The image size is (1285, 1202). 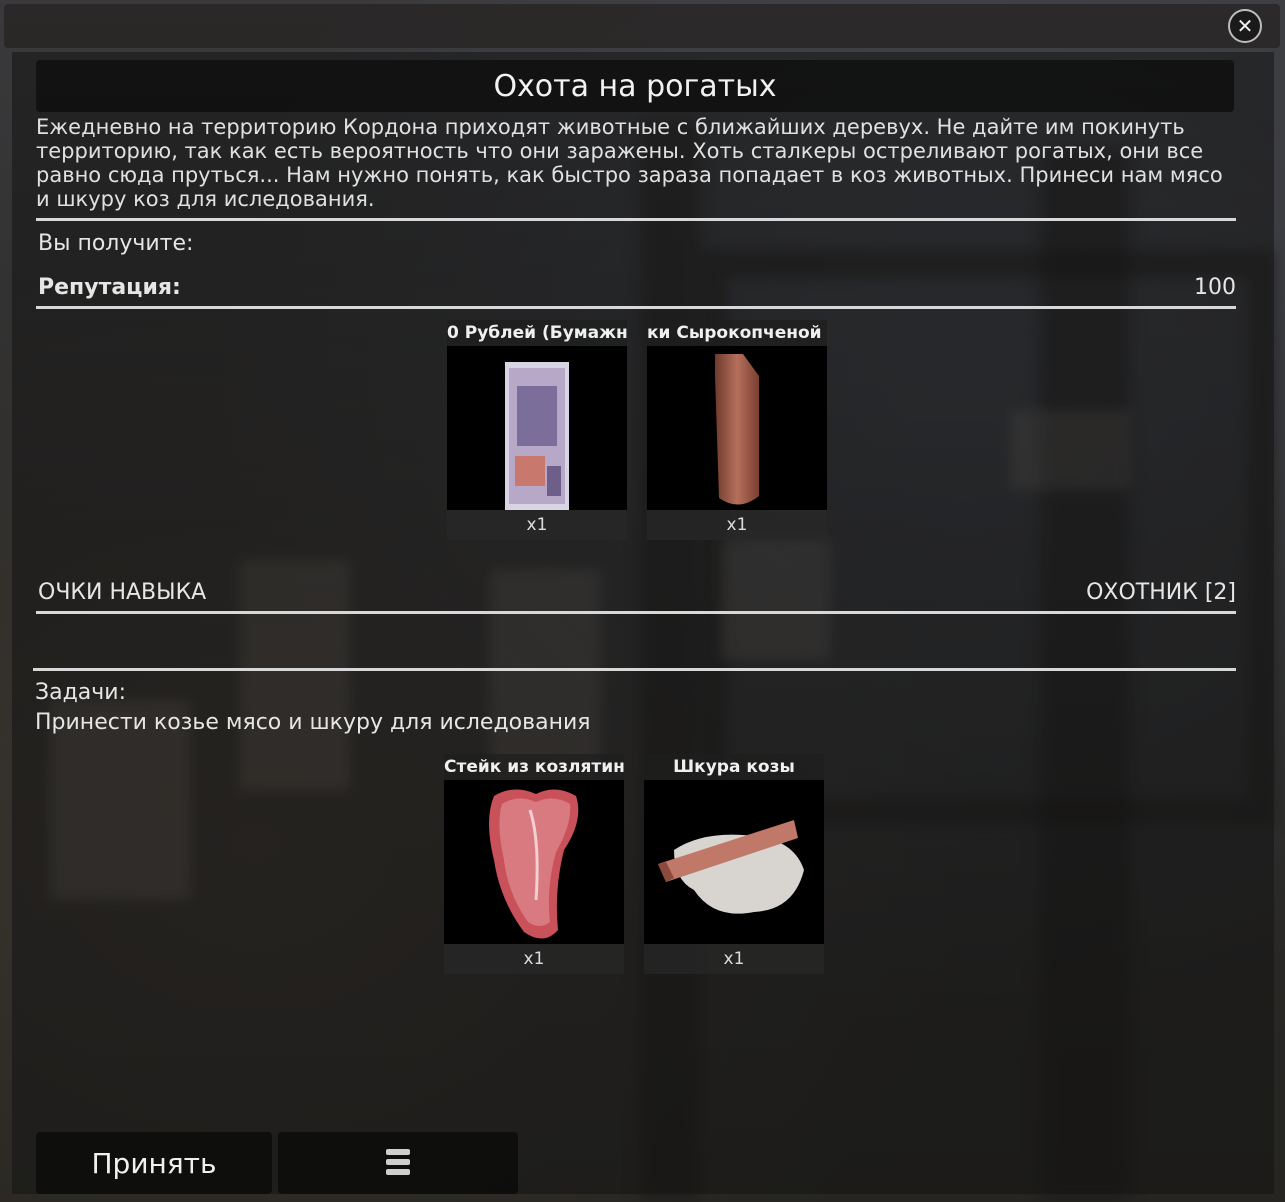 I want to click on secondary-button, so click(x=398, y=1163).